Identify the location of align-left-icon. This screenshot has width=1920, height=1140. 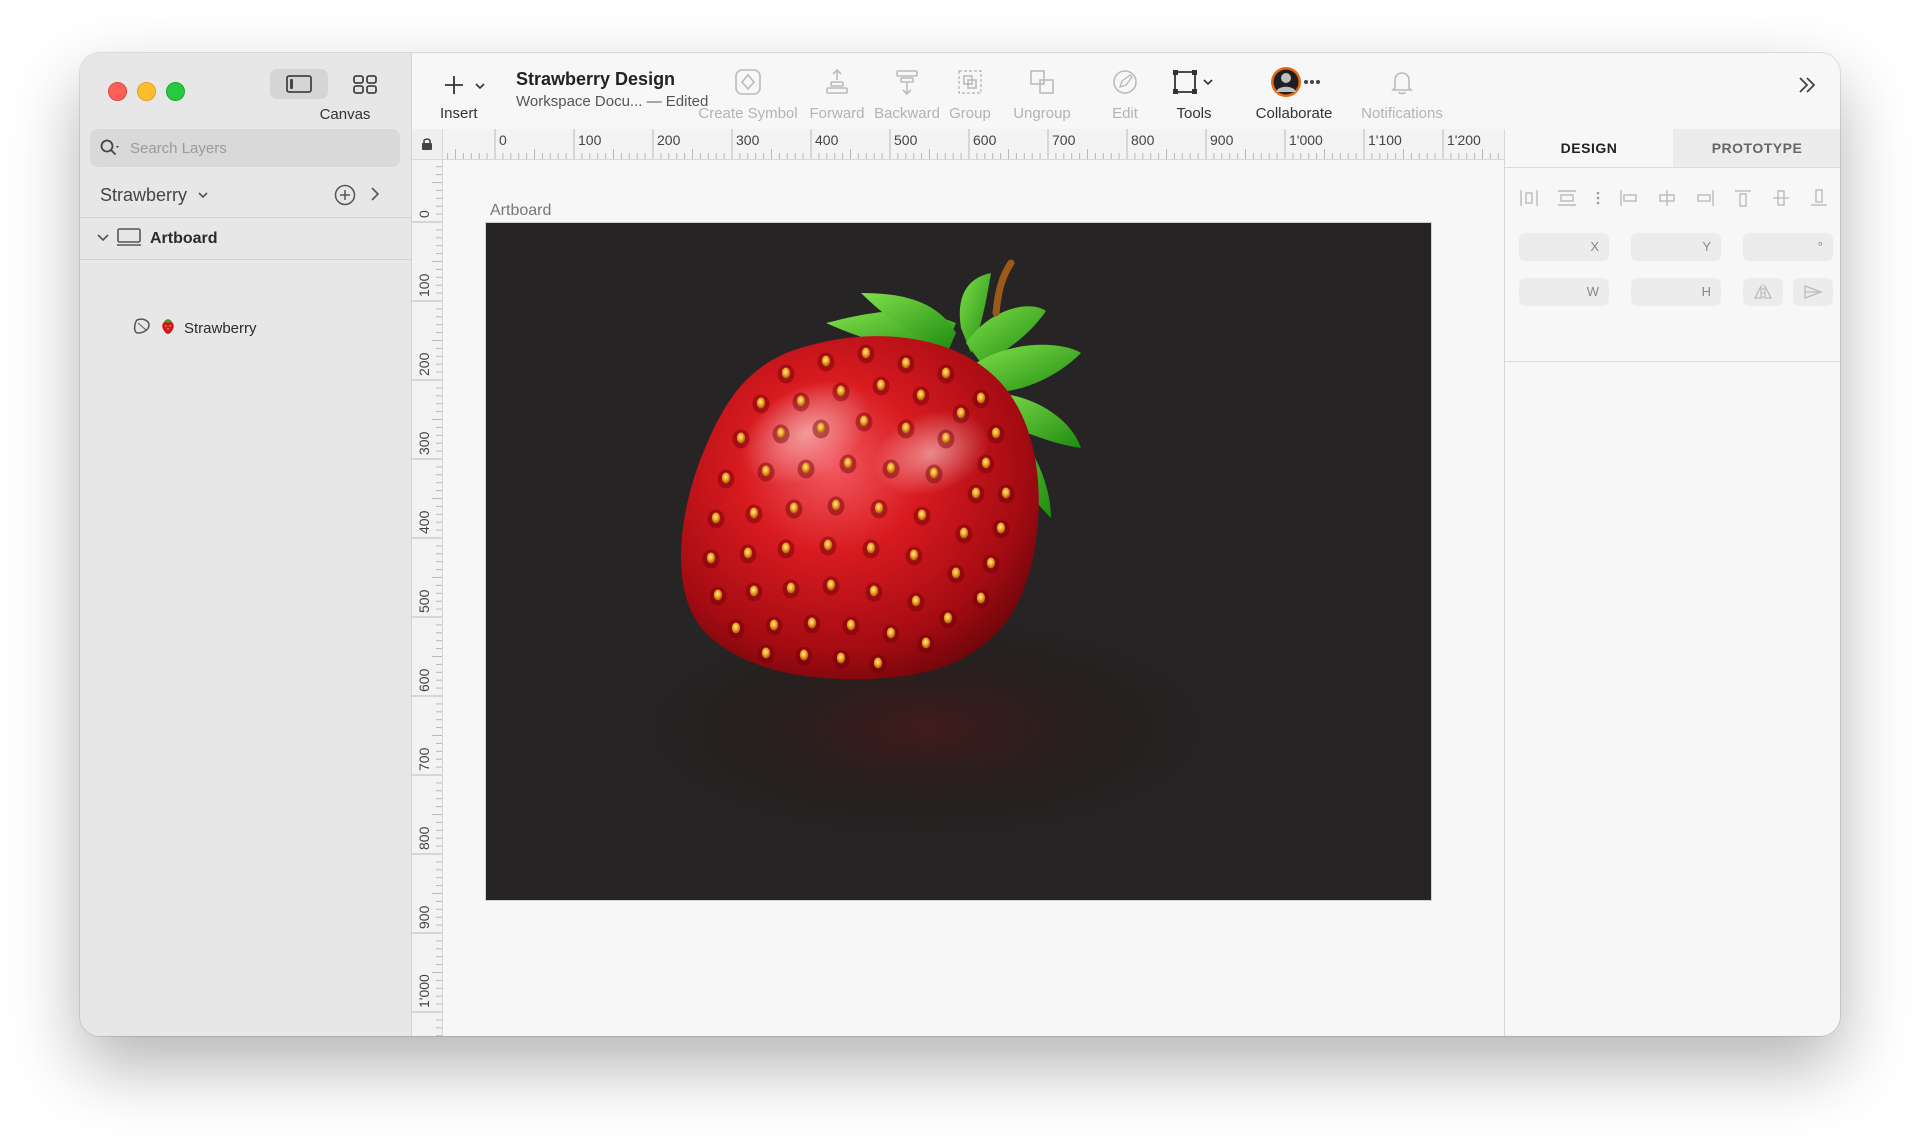
(1629, 198).